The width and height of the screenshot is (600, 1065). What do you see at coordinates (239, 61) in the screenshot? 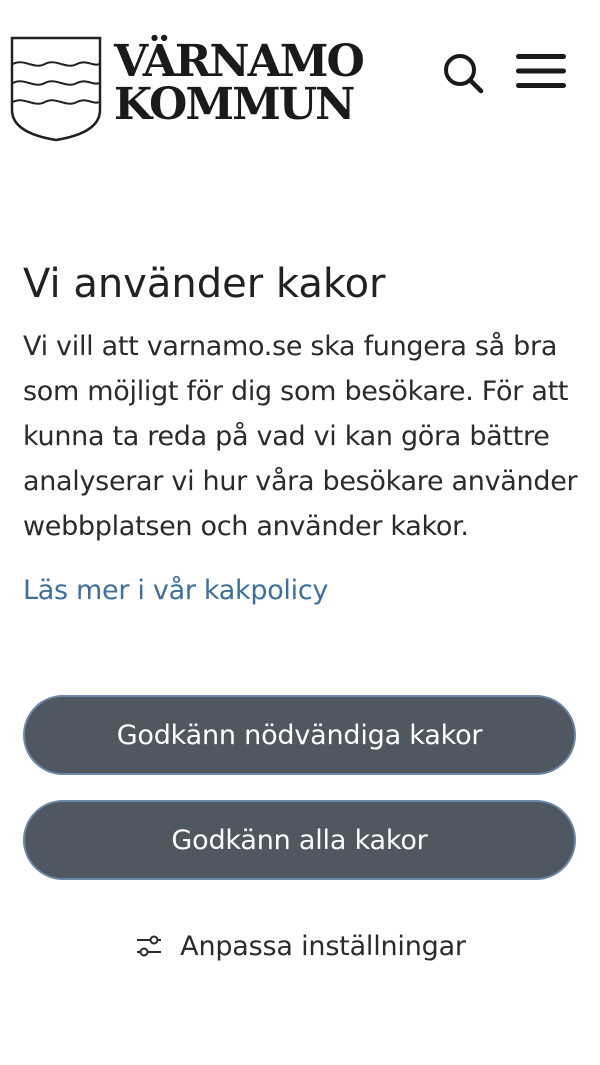
I see `logo-line-1: VÄRNAMO` at bounding box center [239, 61].